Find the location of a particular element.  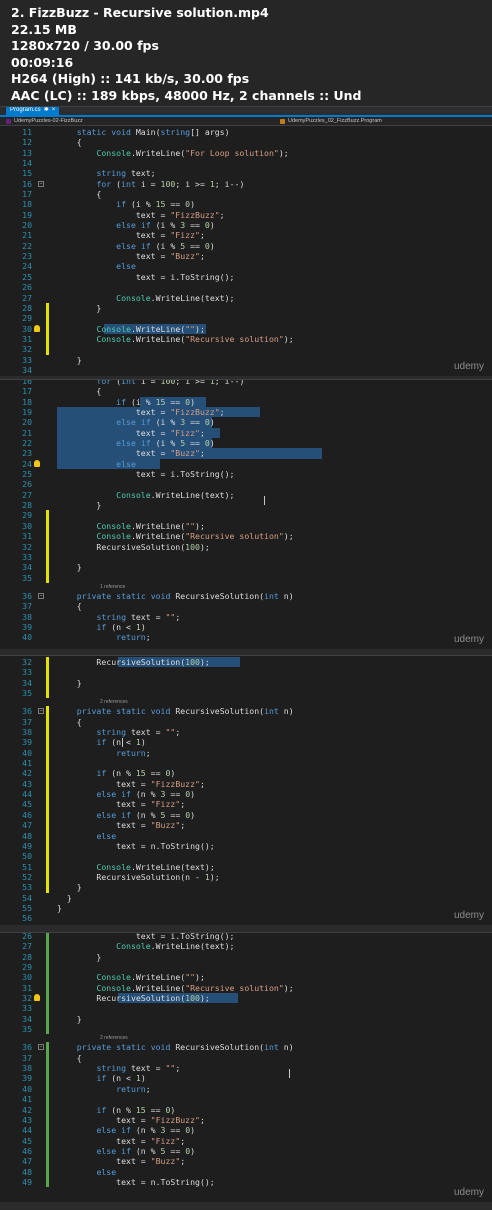

code-line: 34 is located at coordinates (246, 370).